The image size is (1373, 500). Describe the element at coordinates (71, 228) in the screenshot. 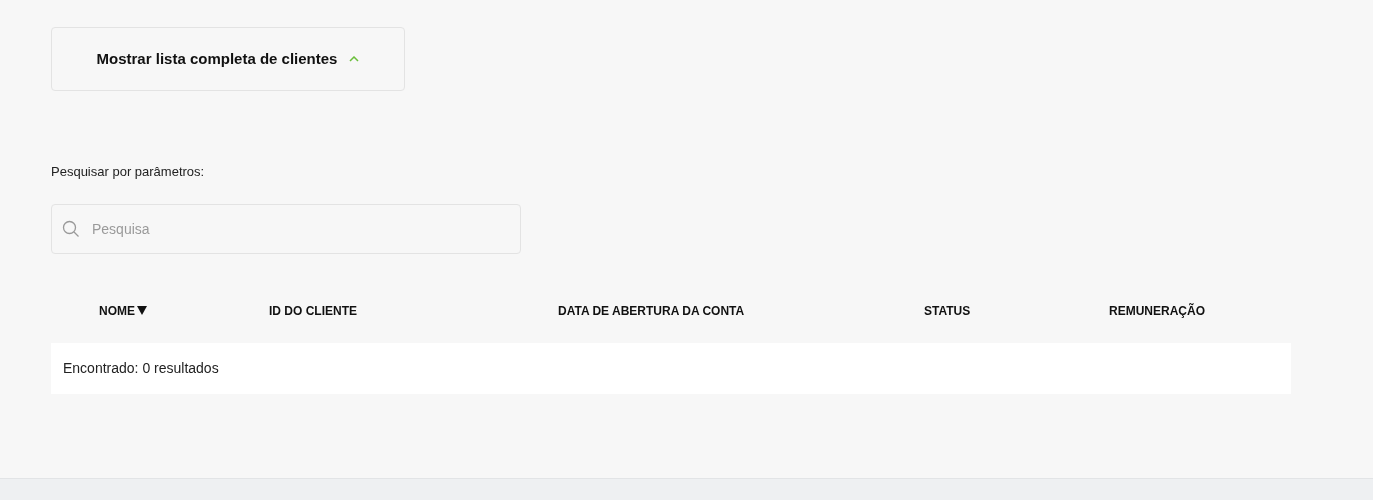

I see `search-icon` at that location.